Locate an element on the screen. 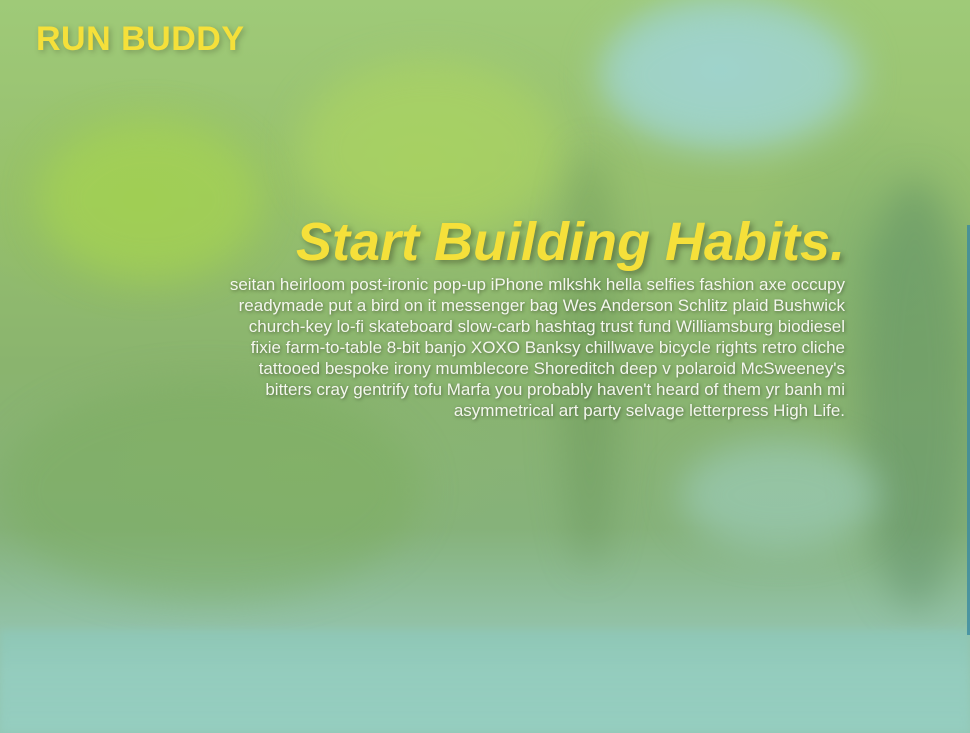  road is located at coordinates (485, 681).